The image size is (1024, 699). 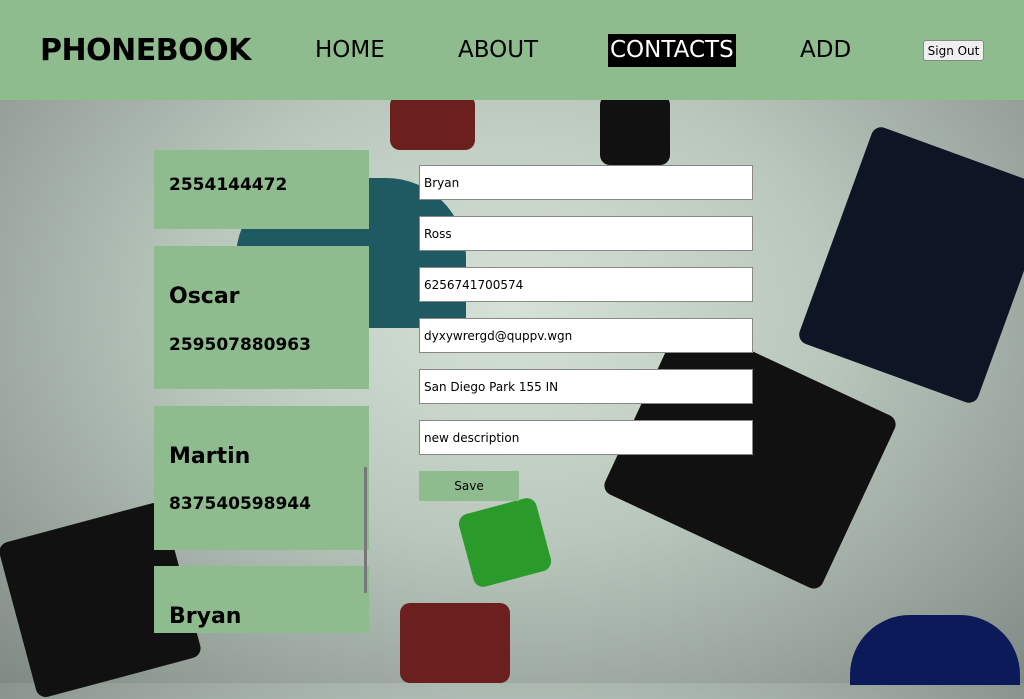 I want to click on contact-name: Martin, so click(x=210, y=456).